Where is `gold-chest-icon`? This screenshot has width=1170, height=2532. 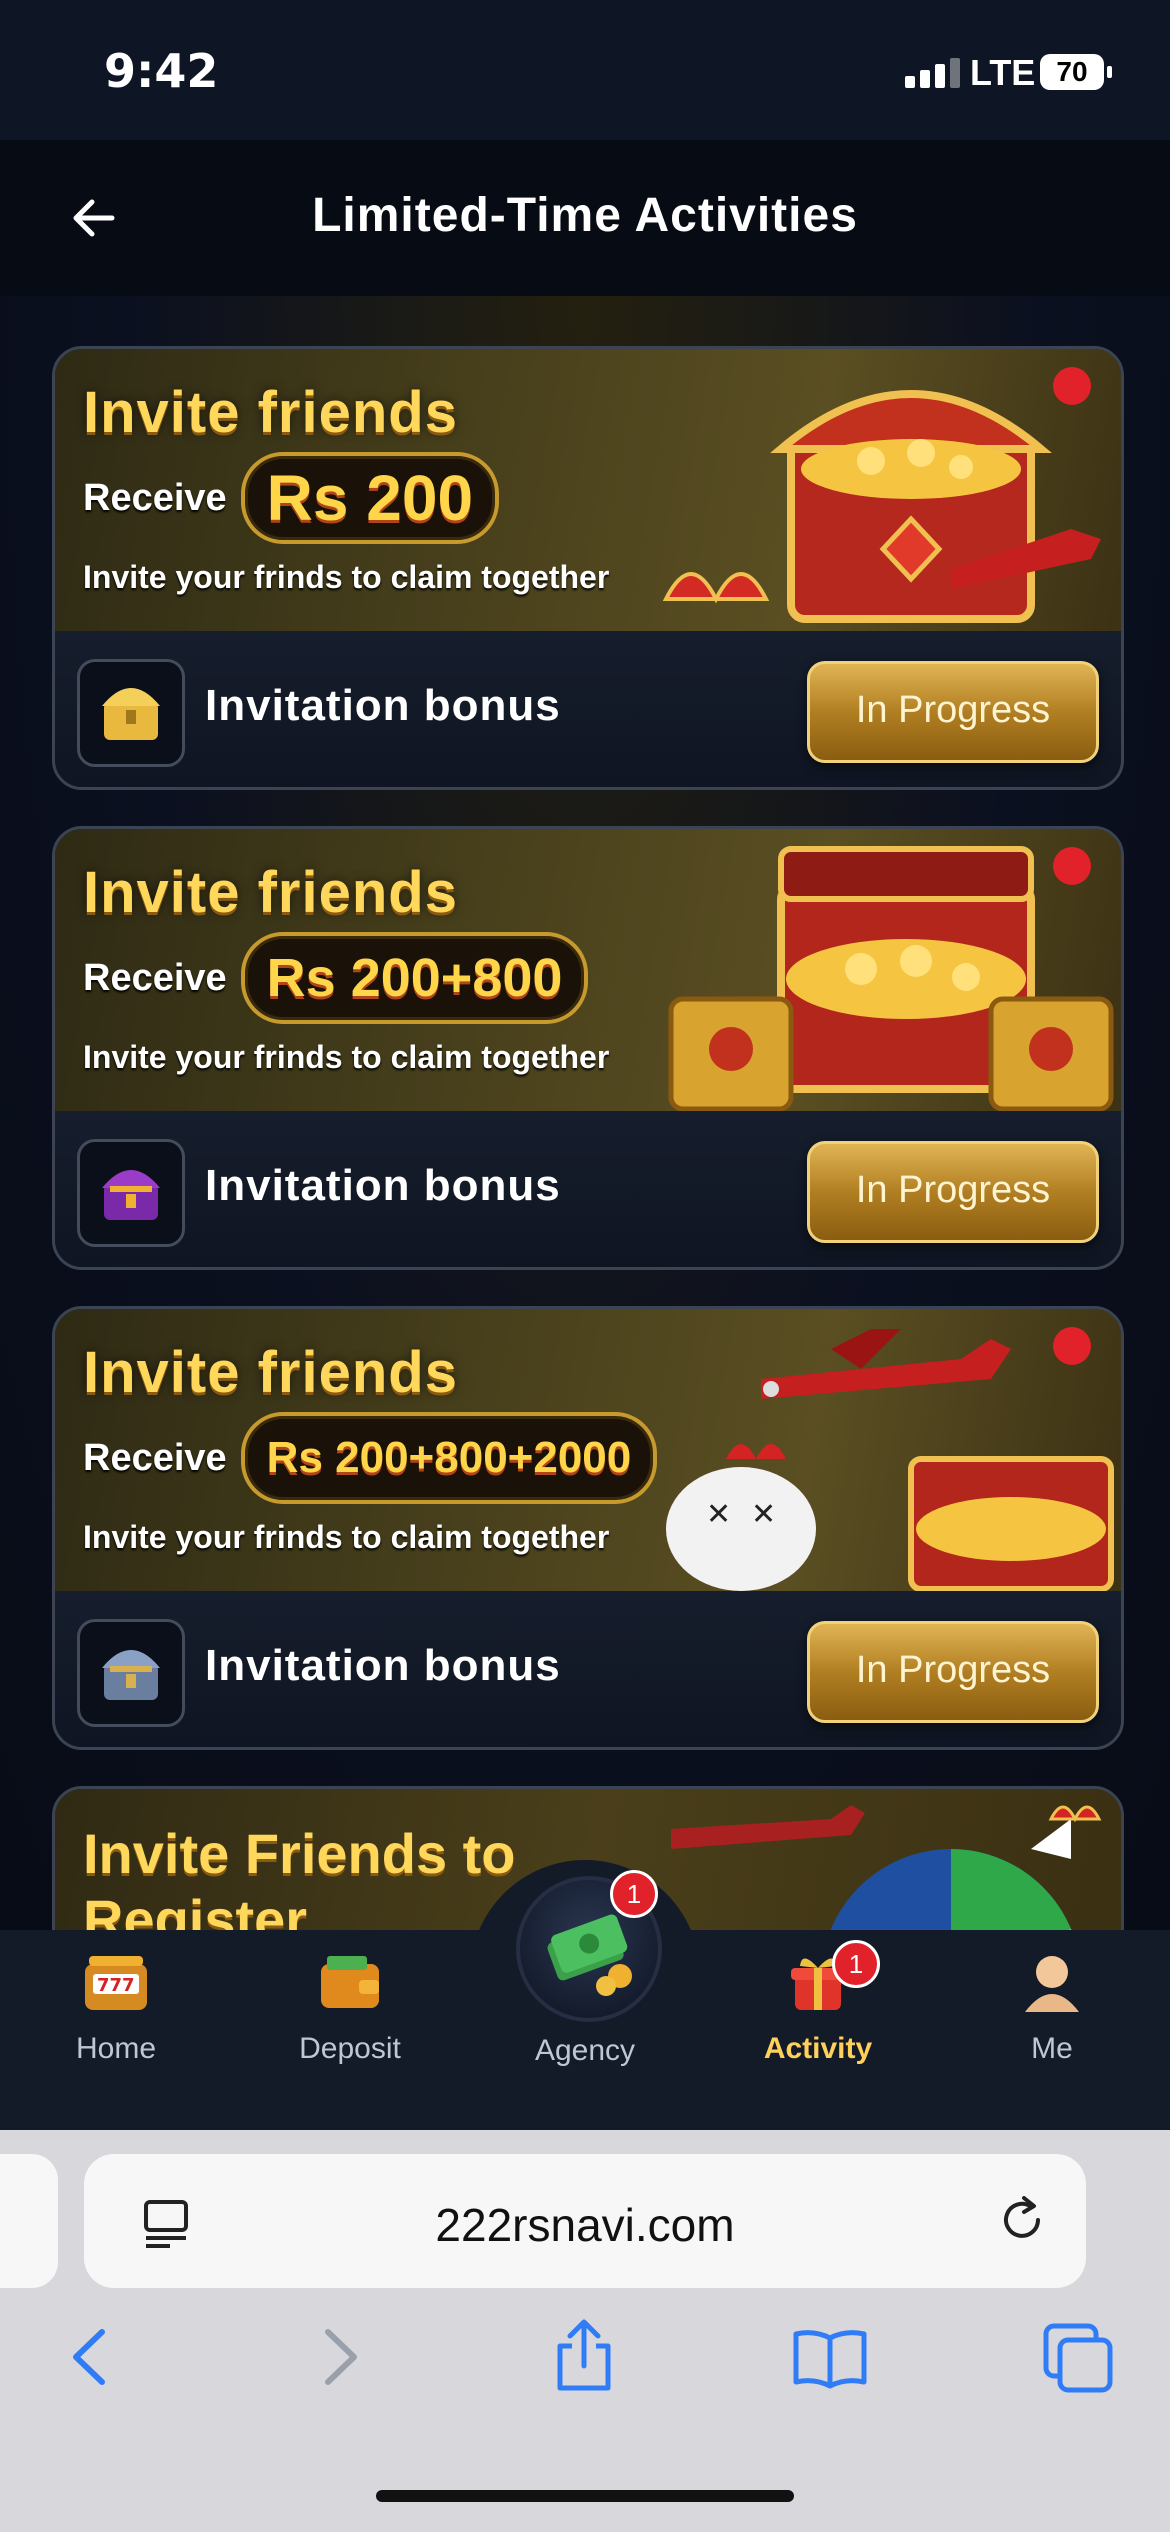
gold-chest-icon is located at coordinates (131, 713).